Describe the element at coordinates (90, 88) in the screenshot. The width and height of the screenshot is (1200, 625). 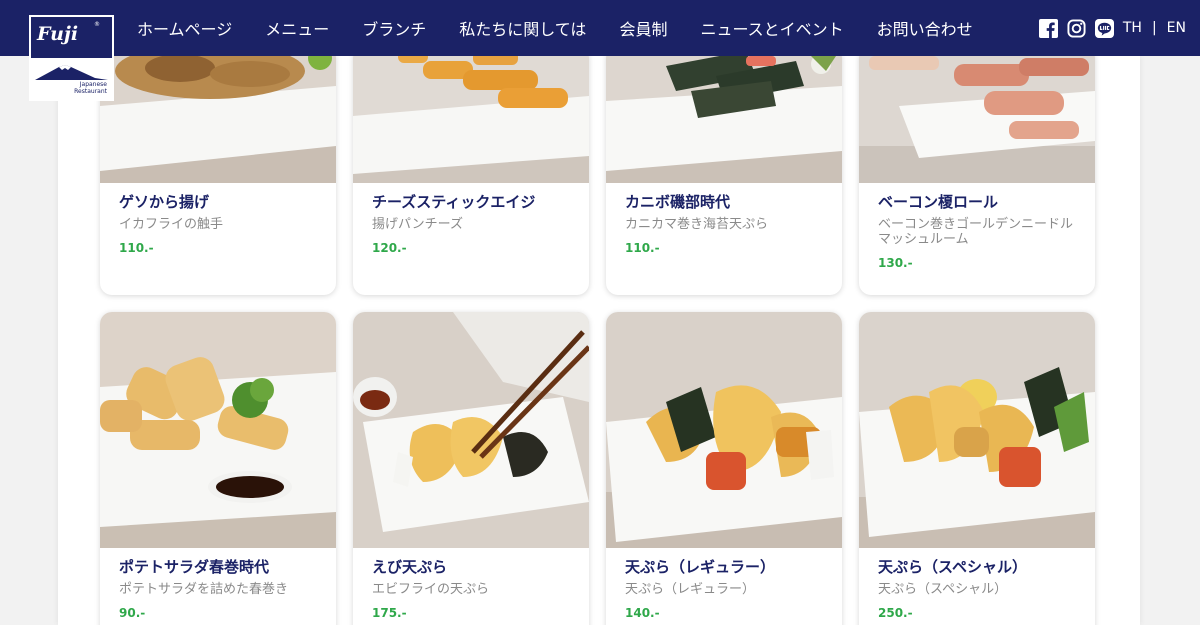
I see `logo-subtitle: Japanese Restaurant` at that location.